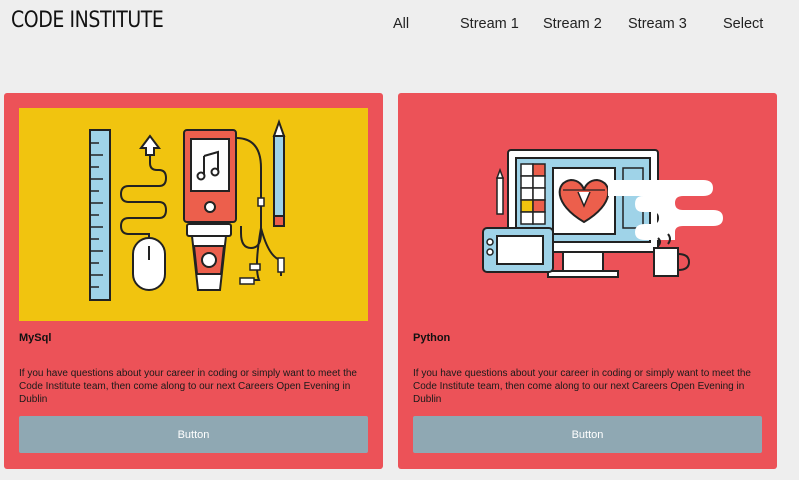 This screenshot has height=480, width=799. Describe the element at coordinates (187, 210) in the screenshot. I see `tech-illustration` at that location.